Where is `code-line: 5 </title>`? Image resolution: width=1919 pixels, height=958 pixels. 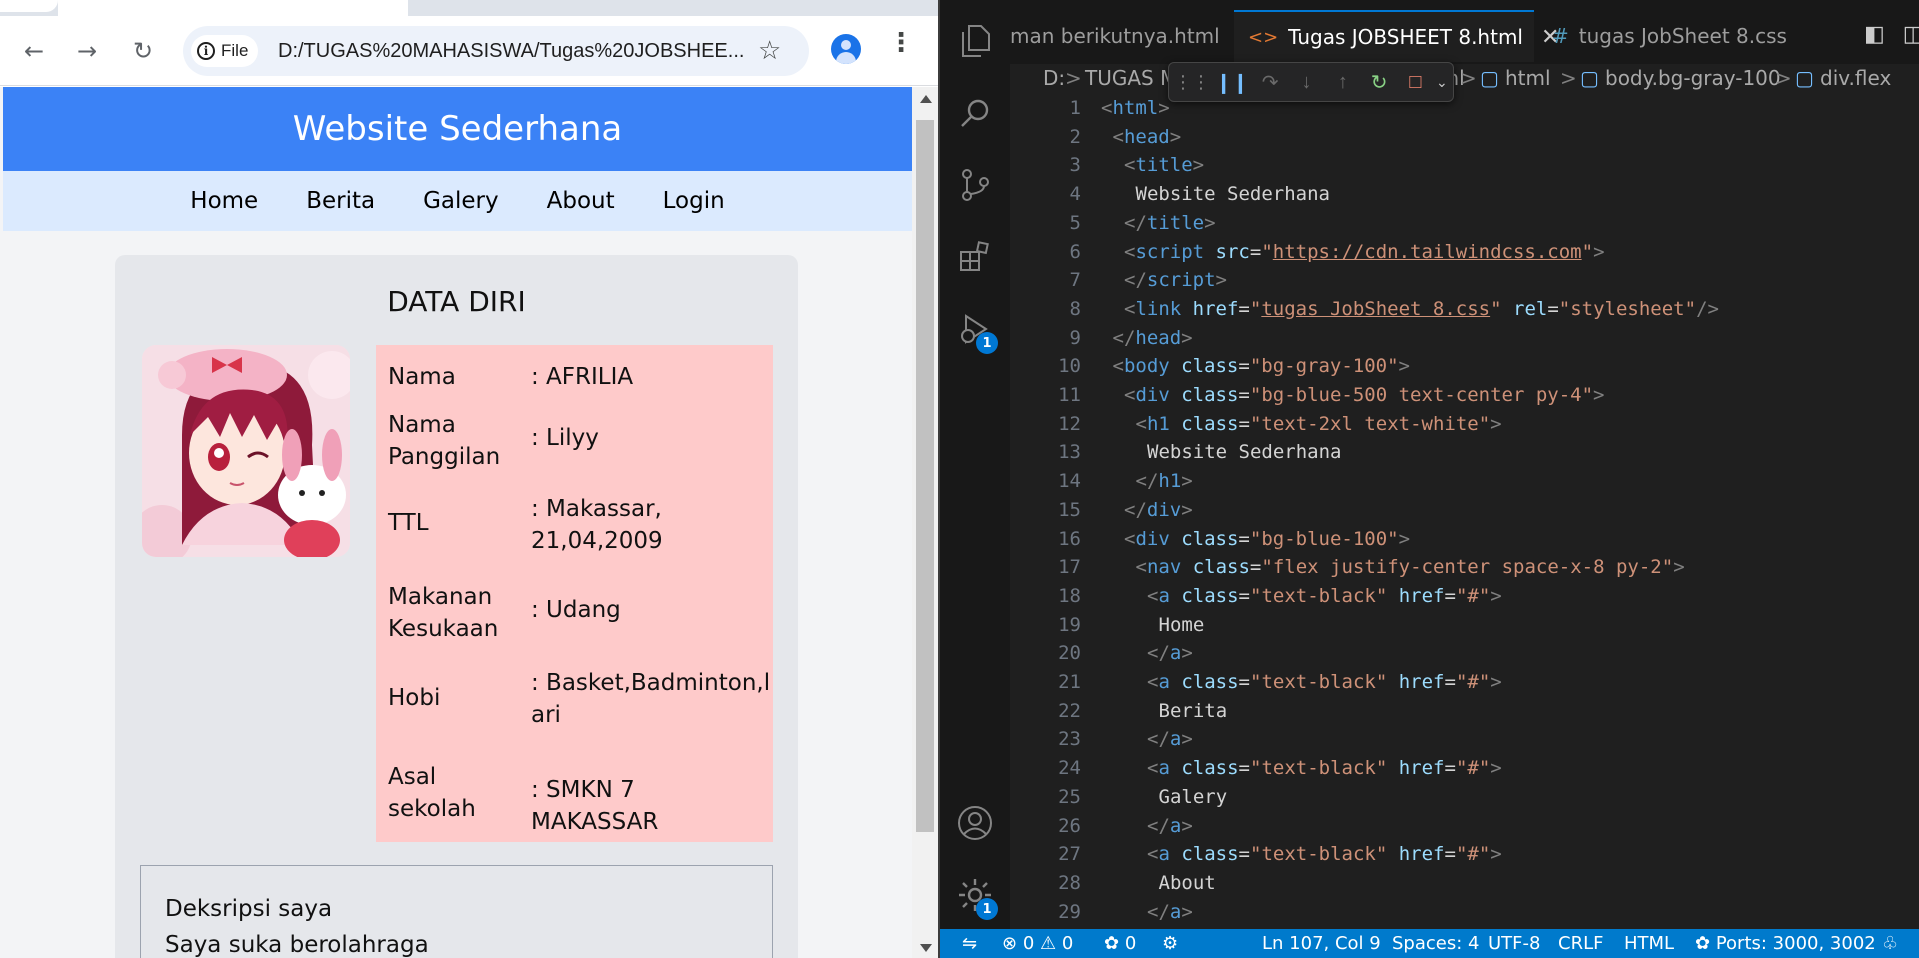
code-line: 5 </title> is located at coordinates (1464, 223).